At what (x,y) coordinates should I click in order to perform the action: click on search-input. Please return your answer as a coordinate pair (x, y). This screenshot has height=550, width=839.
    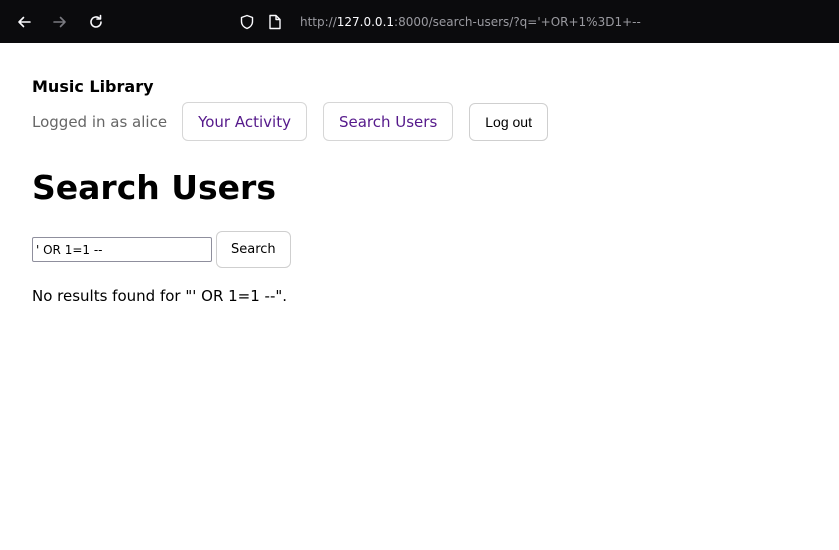
    Looking at the image, I should click on (122, 249).